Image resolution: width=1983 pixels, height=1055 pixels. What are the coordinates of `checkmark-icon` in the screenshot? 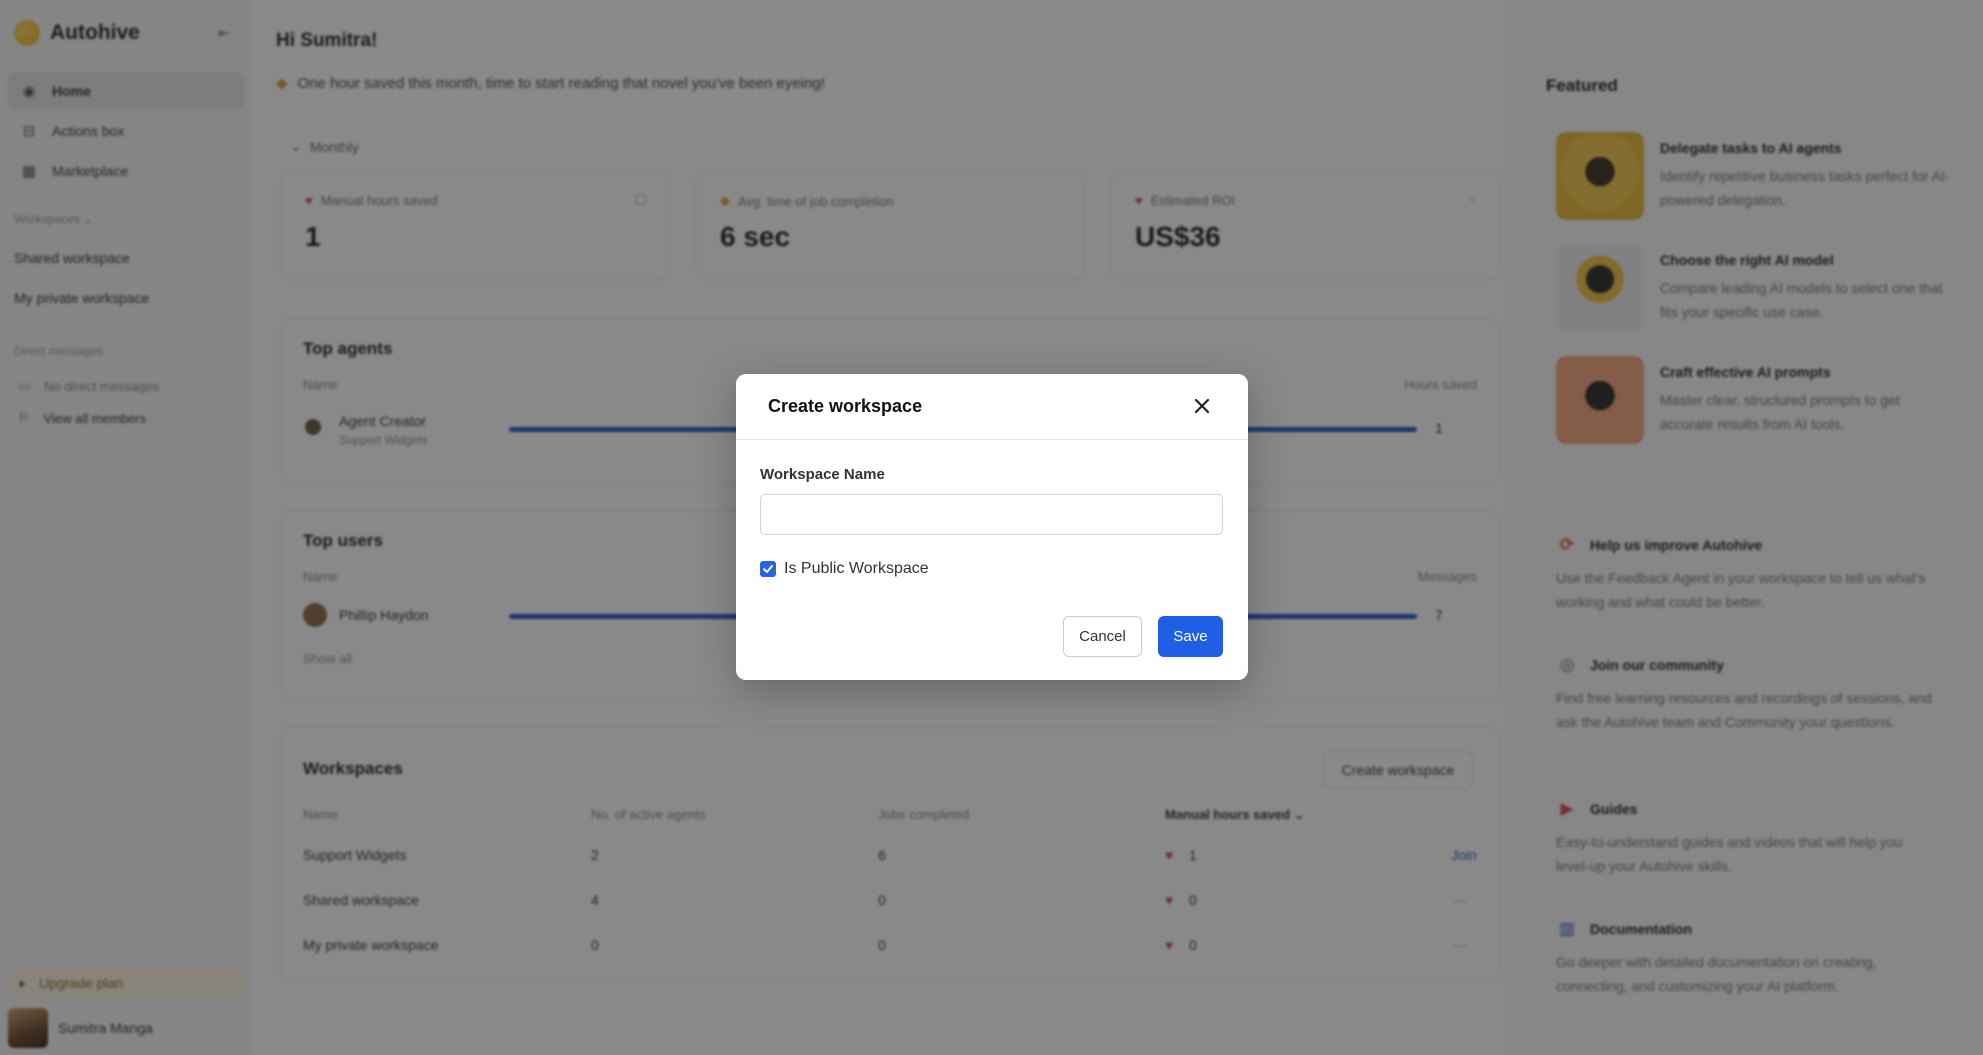 It's located at (768, 569).